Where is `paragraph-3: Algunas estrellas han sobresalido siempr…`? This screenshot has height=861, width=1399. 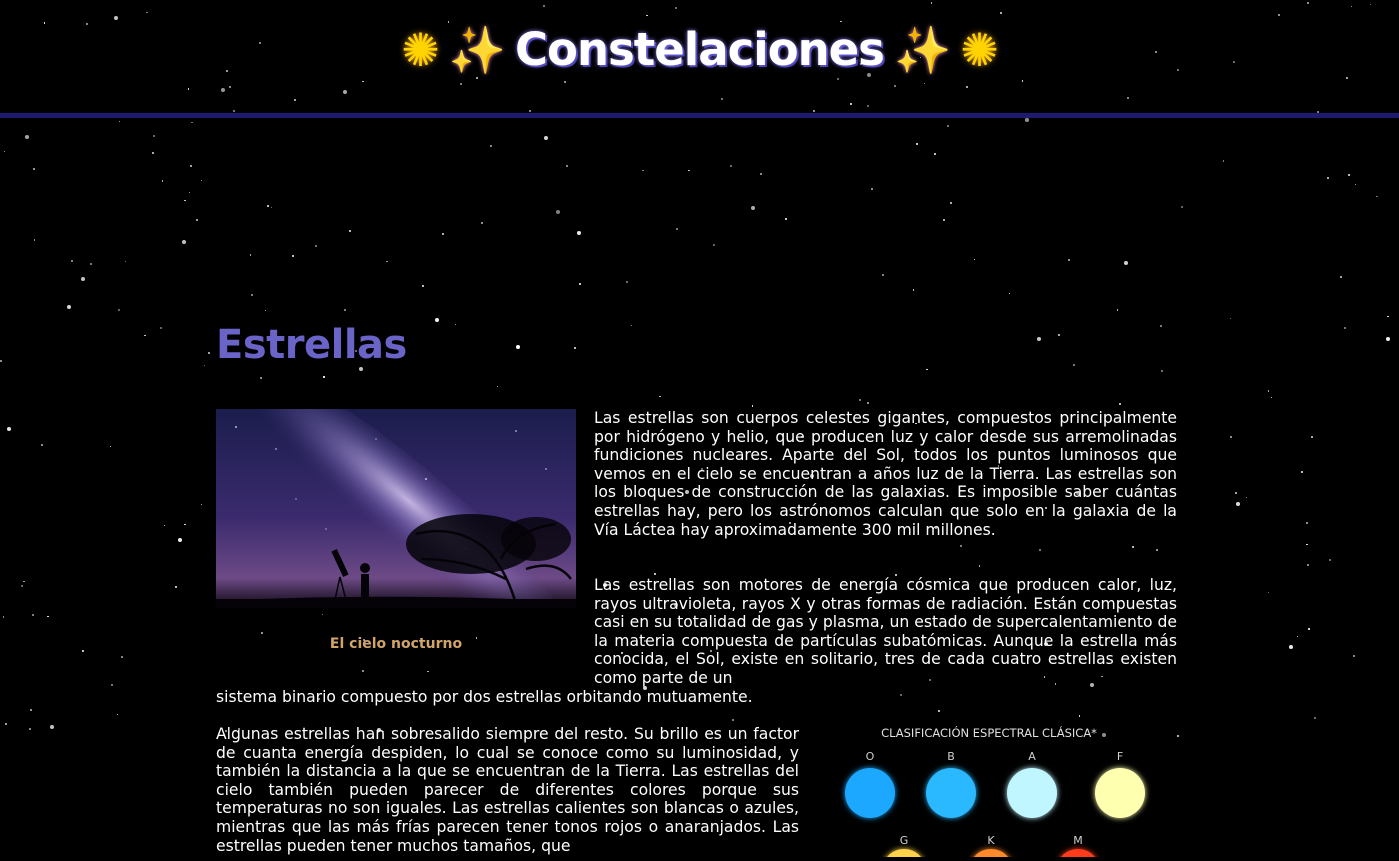 paragraph-3: Algunas estrellas han sobresalido siempr… is located at coordinates (507, 790).